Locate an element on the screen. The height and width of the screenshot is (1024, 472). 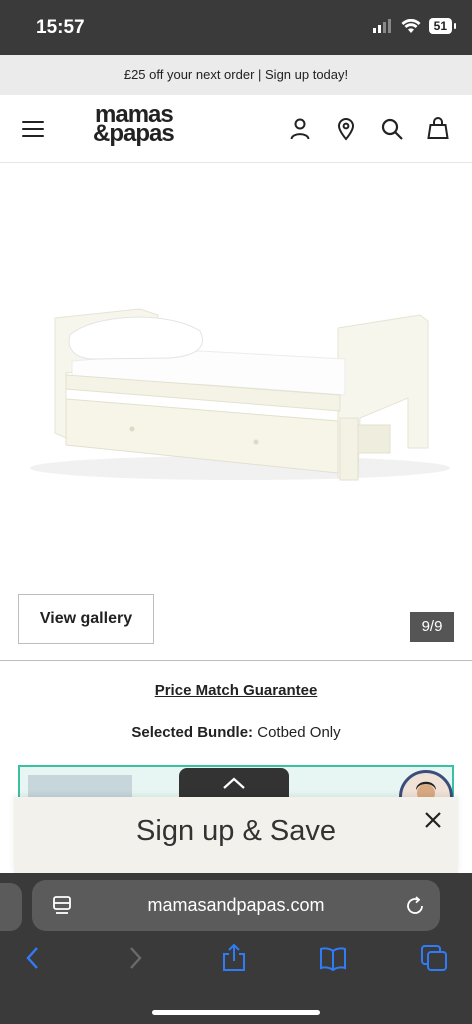
address-bar: mamasandpapas.com is located at coordinates (236, 905).